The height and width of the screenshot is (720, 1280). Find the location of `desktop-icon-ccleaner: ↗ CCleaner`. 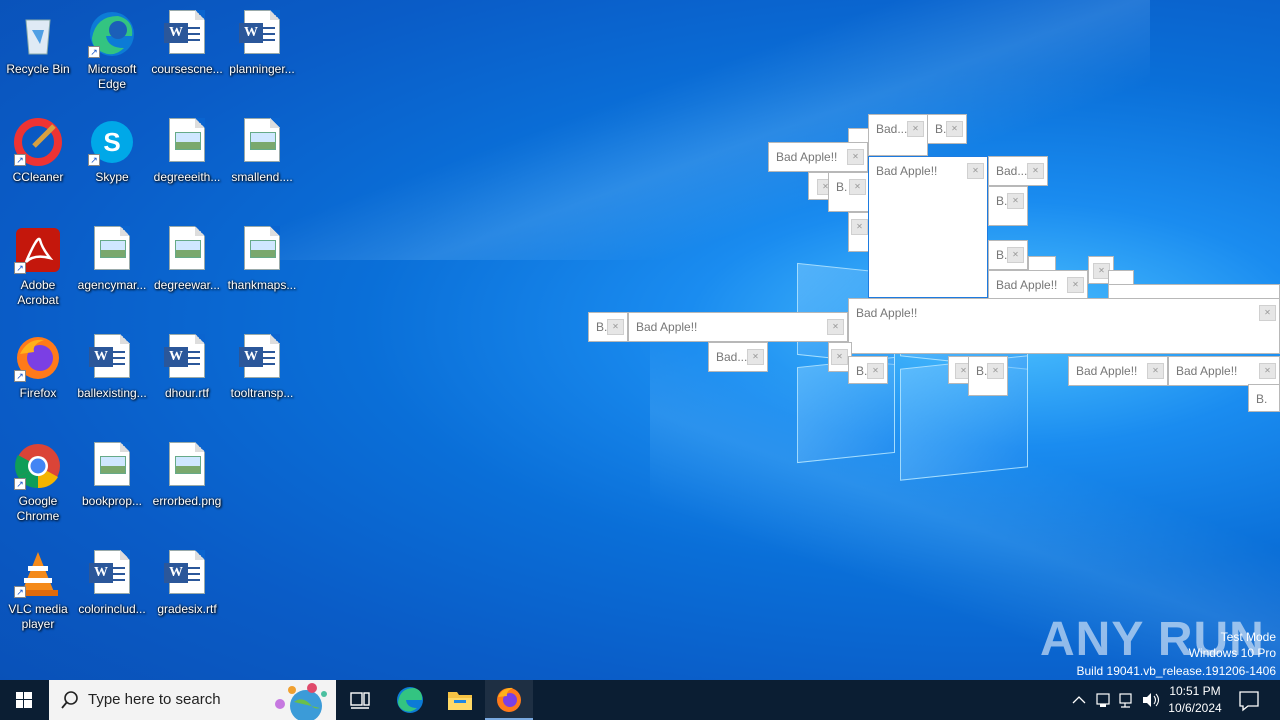

desktop-icon-ccleaner: ↗ CCleaner is located at coordinates (38, 165).